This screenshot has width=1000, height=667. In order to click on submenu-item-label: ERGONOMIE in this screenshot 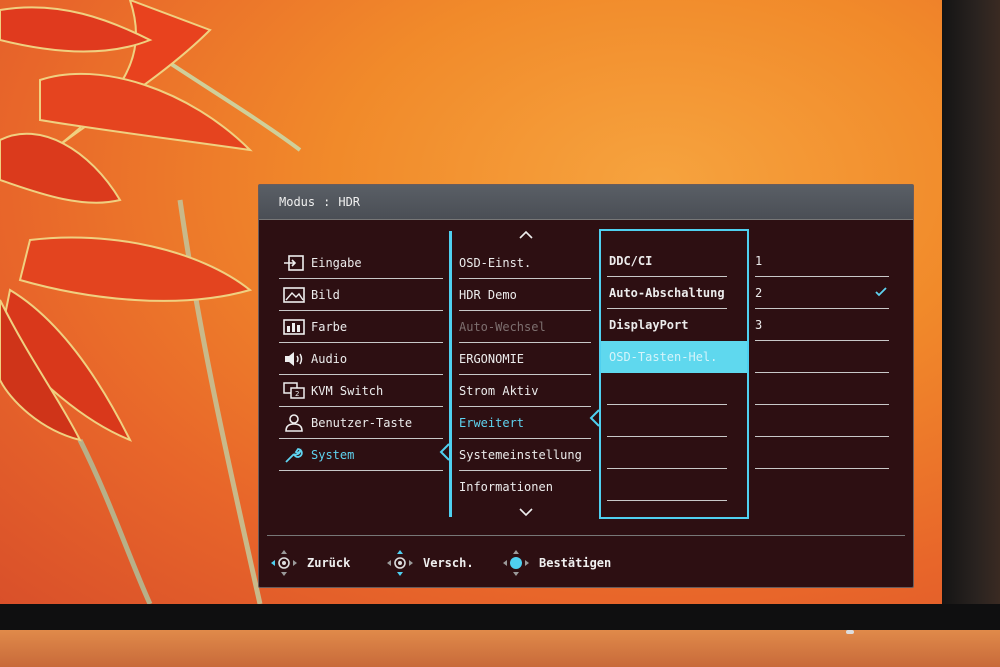, I will do `click(492, 359)`.